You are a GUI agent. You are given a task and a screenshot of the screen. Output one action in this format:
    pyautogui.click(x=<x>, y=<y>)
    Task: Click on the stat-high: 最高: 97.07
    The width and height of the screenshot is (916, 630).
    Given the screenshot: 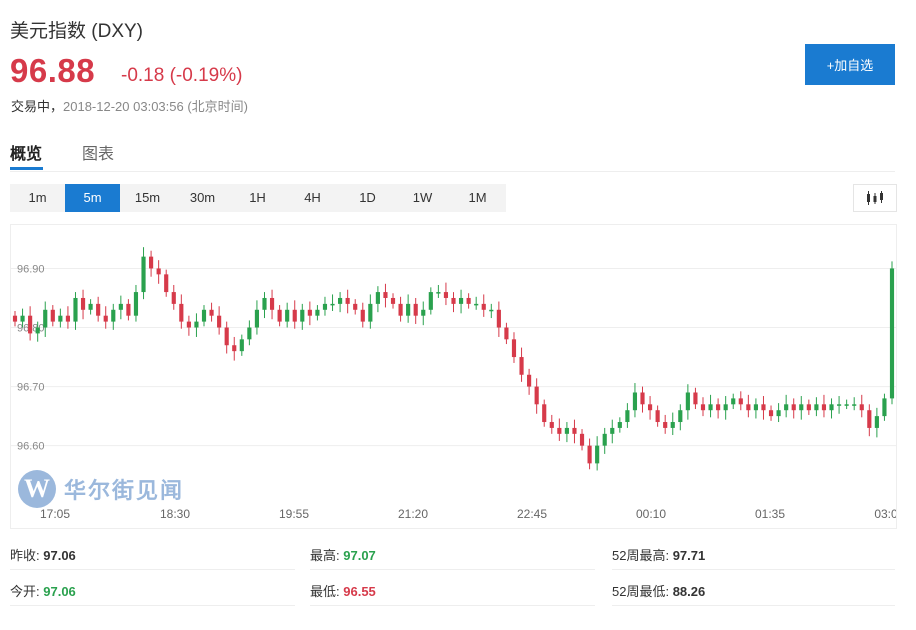 What is the action you would take?
    pyautogui.click(x=343, y=554)
    